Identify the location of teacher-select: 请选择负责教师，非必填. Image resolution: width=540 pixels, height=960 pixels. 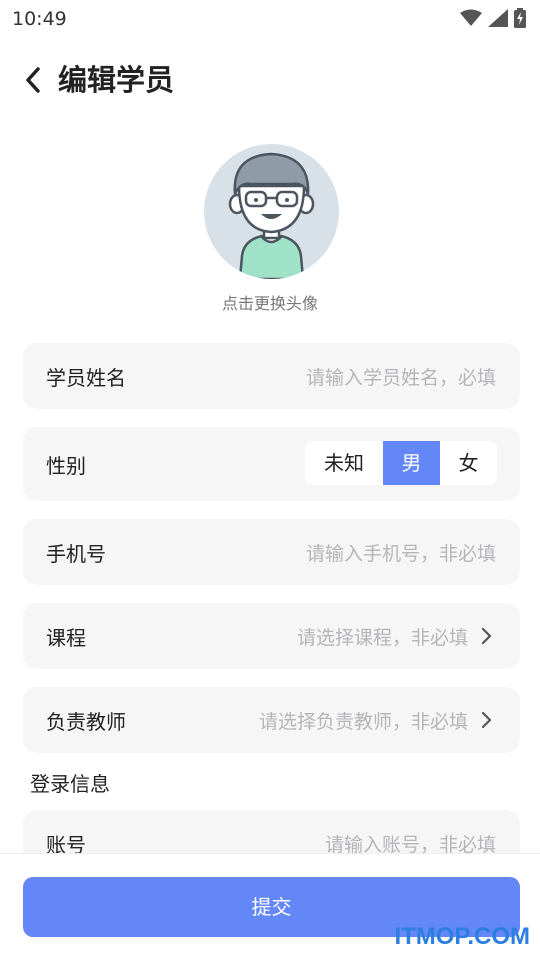
(363, 720).